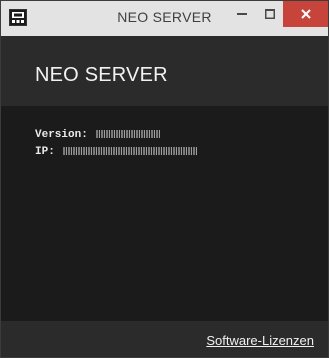 The width and height of the screenshot is (329, 358). I want to click on page-title: NEO SERVER, so click(101, 75).